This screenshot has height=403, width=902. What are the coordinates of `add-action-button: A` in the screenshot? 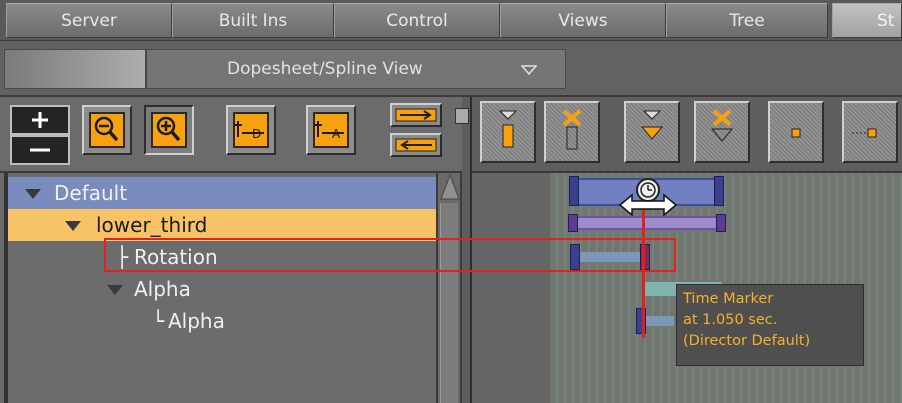 It's located at (331, 130).